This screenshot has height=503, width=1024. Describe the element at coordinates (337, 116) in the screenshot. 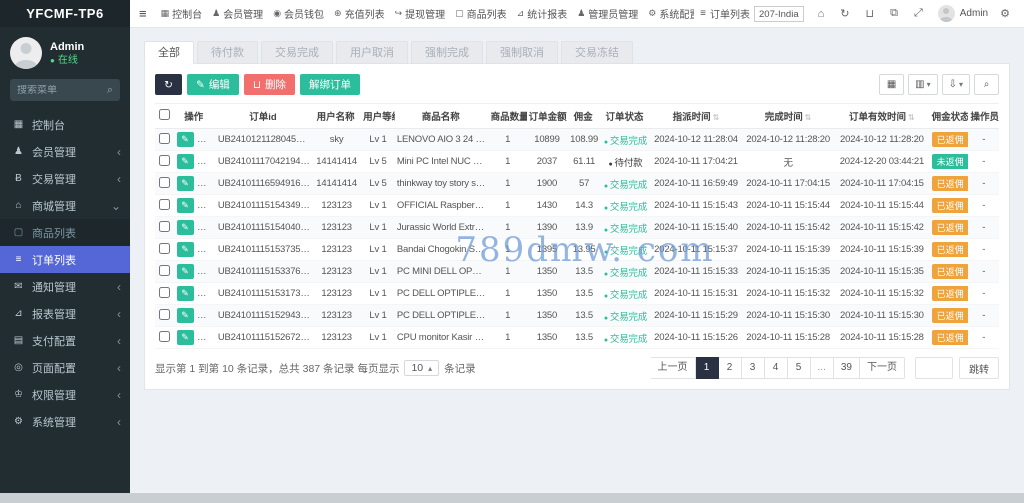

I see `column-header: 用户名称` at that location.